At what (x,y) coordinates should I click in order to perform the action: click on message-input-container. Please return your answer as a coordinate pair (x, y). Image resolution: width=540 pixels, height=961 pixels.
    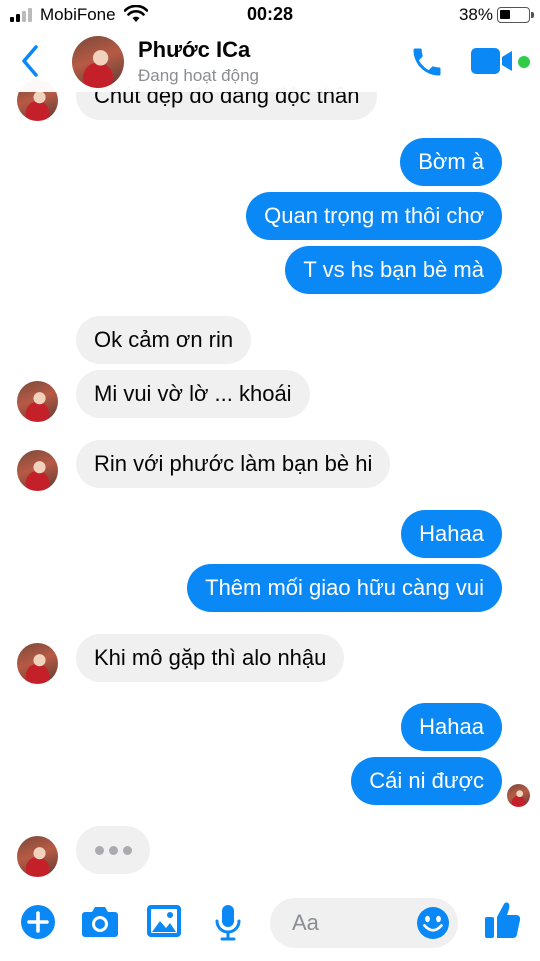
    Looking at the image, I should click on (364, 923).